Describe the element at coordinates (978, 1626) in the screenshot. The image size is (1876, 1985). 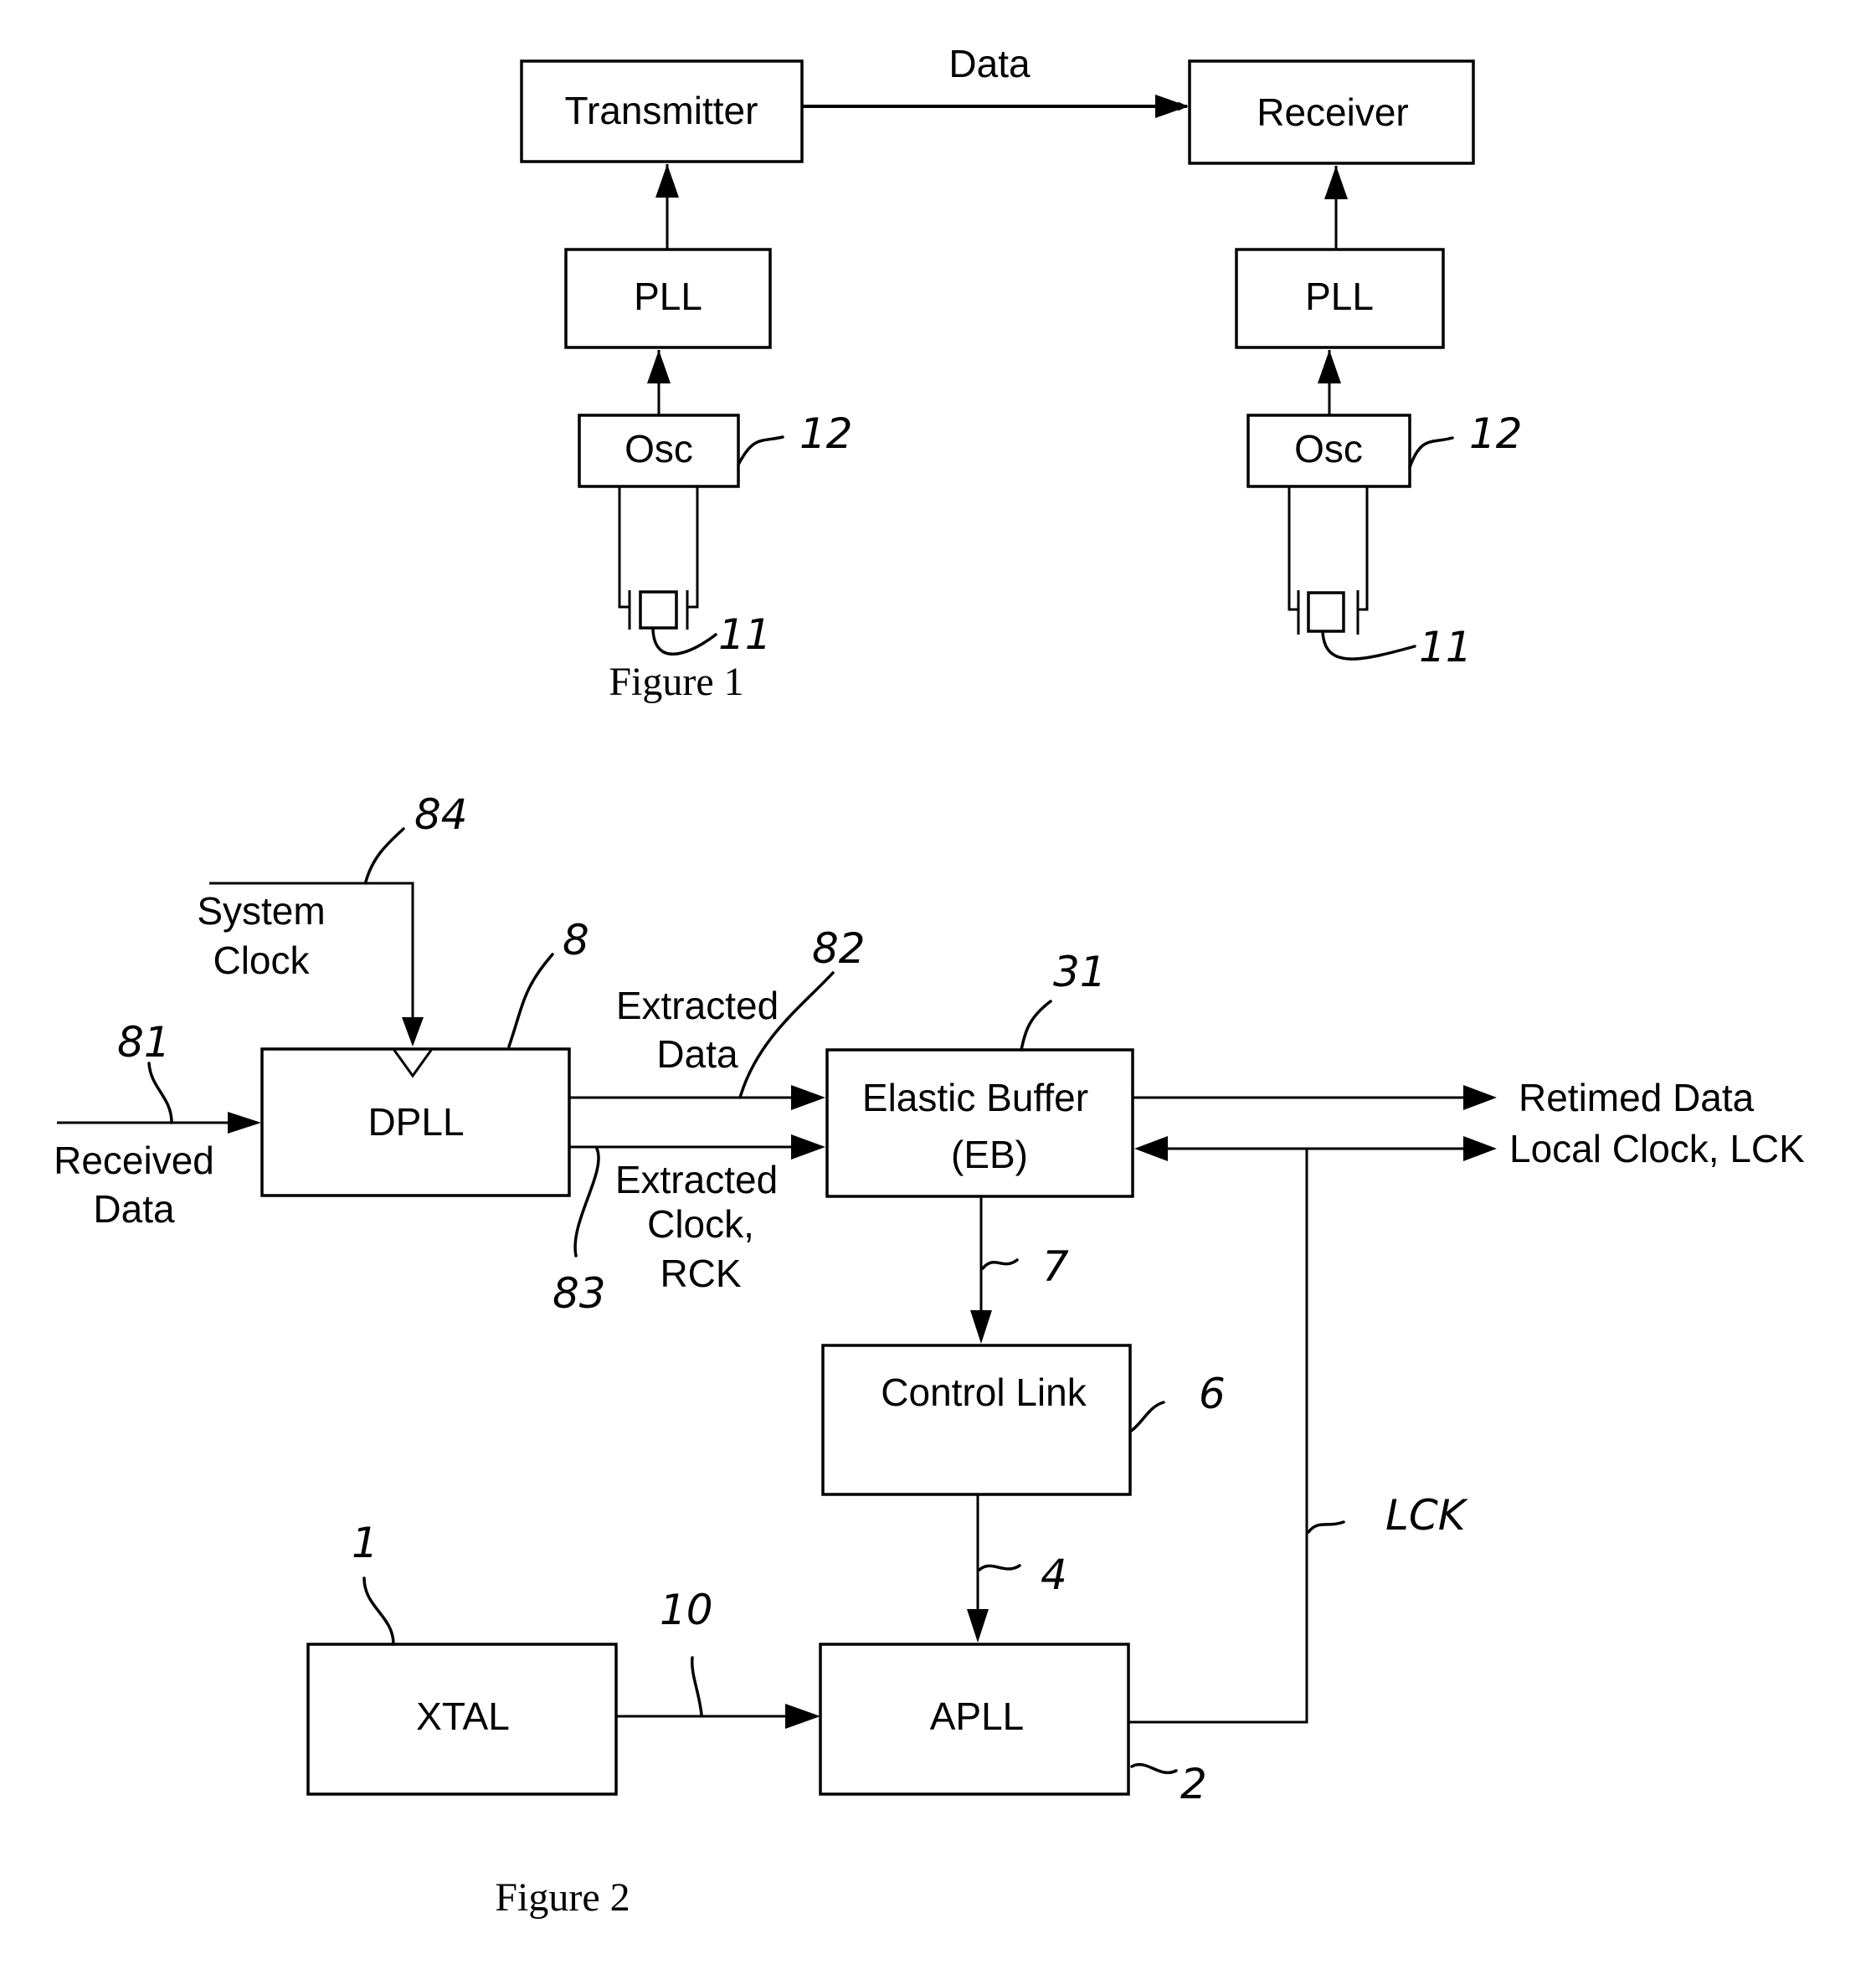
I see `control-to-apll-arrowhead` at that location.